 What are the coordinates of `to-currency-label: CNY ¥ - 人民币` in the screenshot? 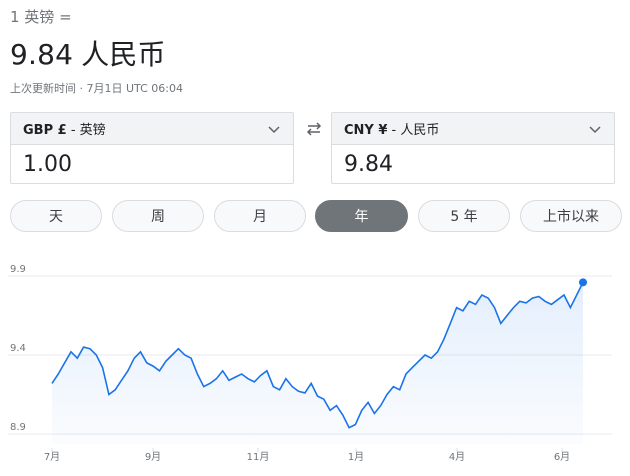 It's located at (391, 128).